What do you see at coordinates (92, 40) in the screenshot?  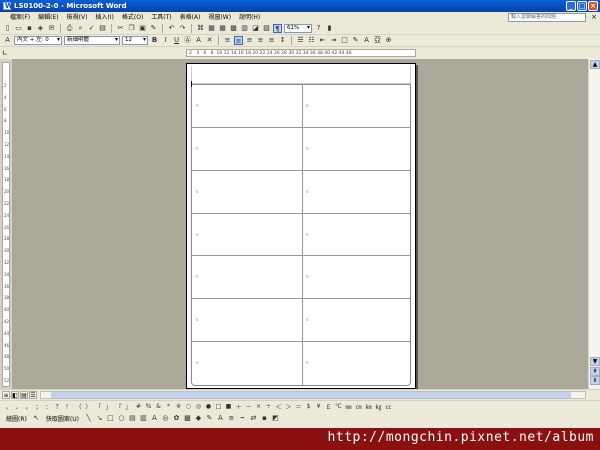 I see `font-select: 新細明體` at bounding box center [92, 40].